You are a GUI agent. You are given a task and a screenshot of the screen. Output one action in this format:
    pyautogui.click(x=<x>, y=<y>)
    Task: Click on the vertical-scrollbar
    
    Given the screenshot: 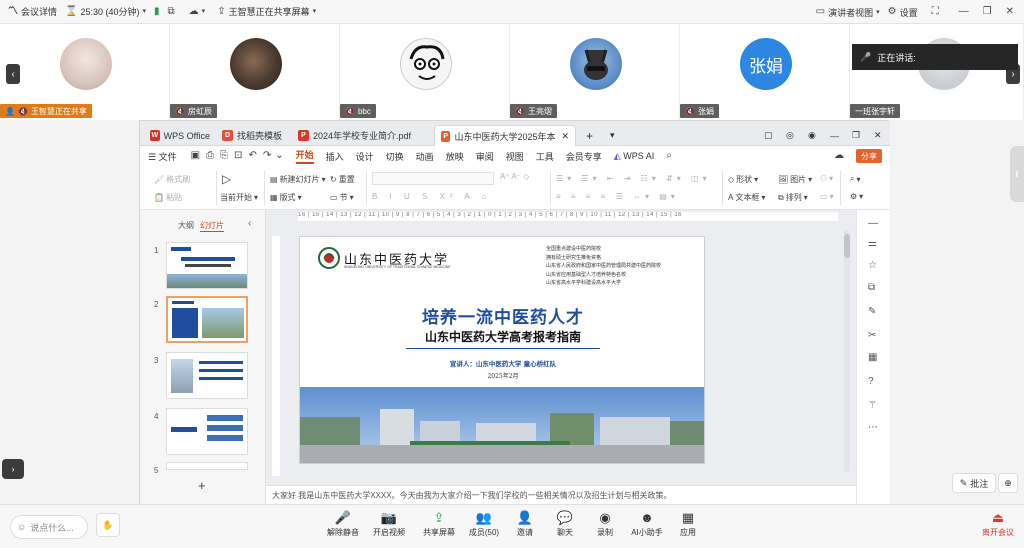 What is the action you would take?
    pyautogui.click(x=847, y=351)
    